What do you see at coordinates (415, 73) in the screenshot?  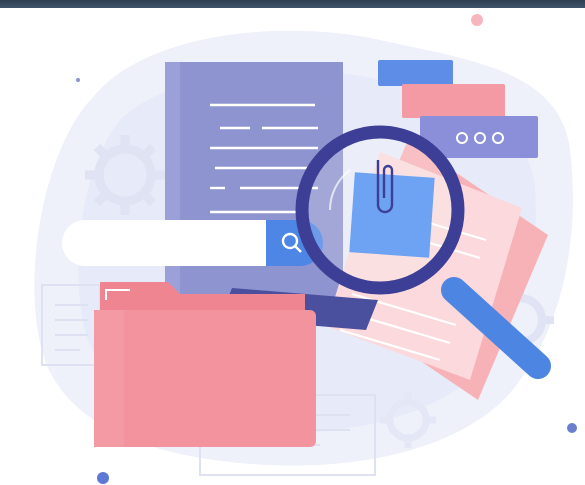 I see `tab-blue` at bounding box center [415, 73].